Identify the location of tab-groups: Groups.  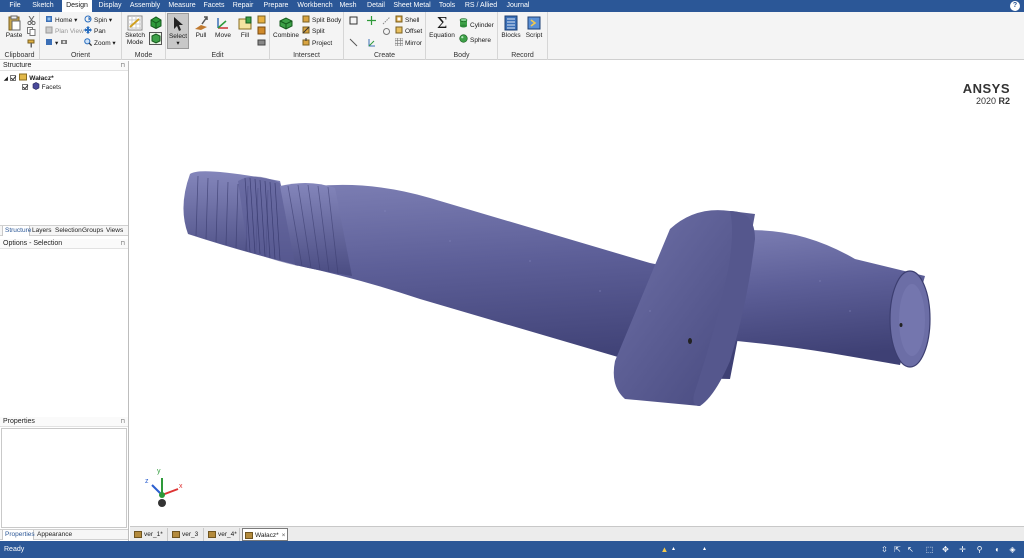
(92, 231).